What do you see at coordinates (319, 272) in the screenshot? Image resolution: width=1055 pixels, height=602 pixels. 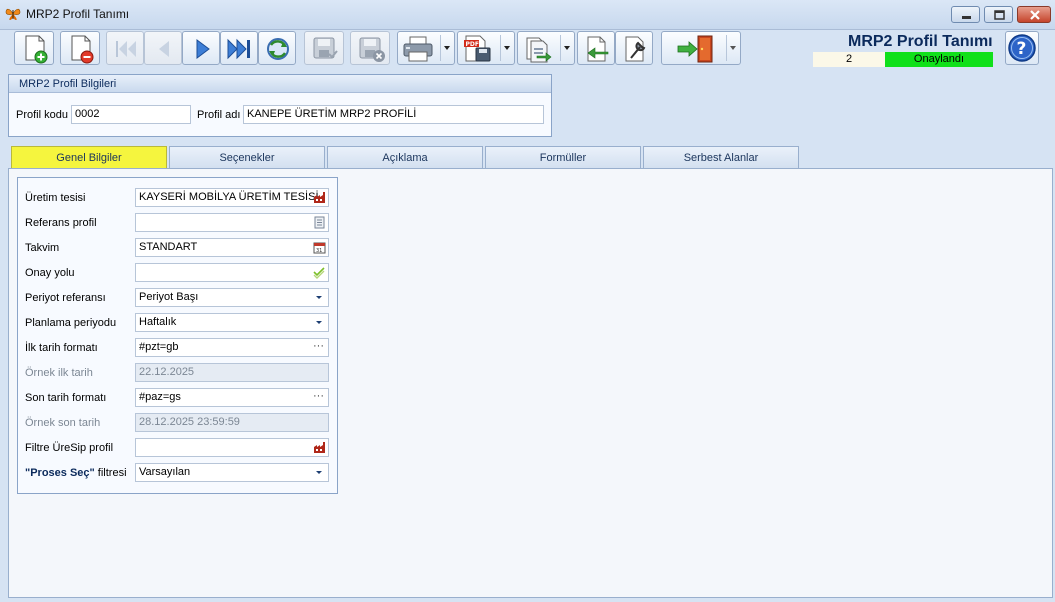 I see `checkmark-icon` at bounding box center [319, 272].